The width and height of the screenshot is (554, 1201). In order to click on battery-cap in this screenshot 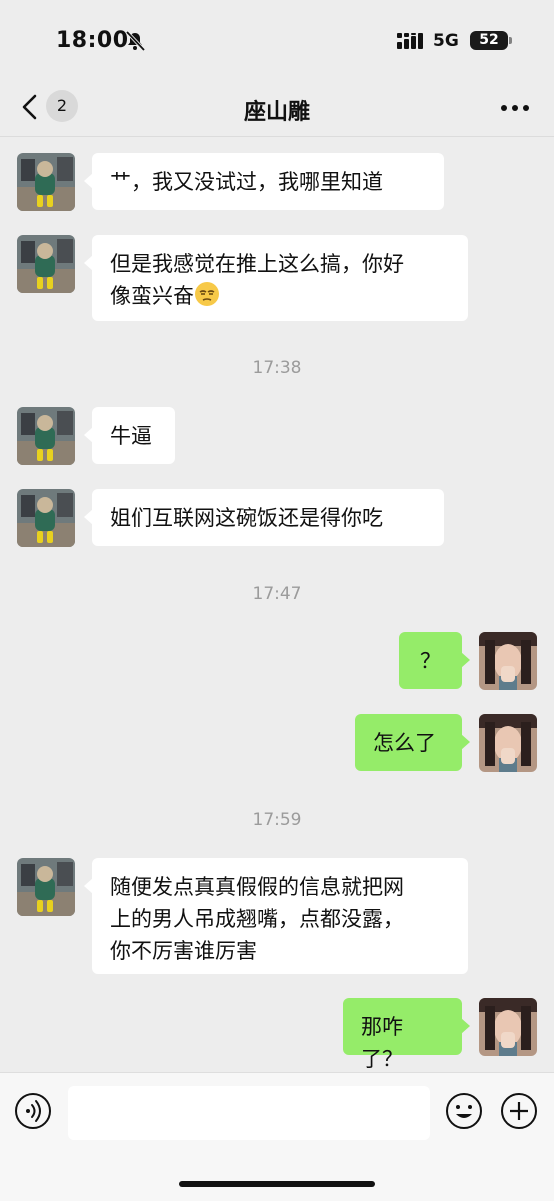, I will do `click(510, 40)`.